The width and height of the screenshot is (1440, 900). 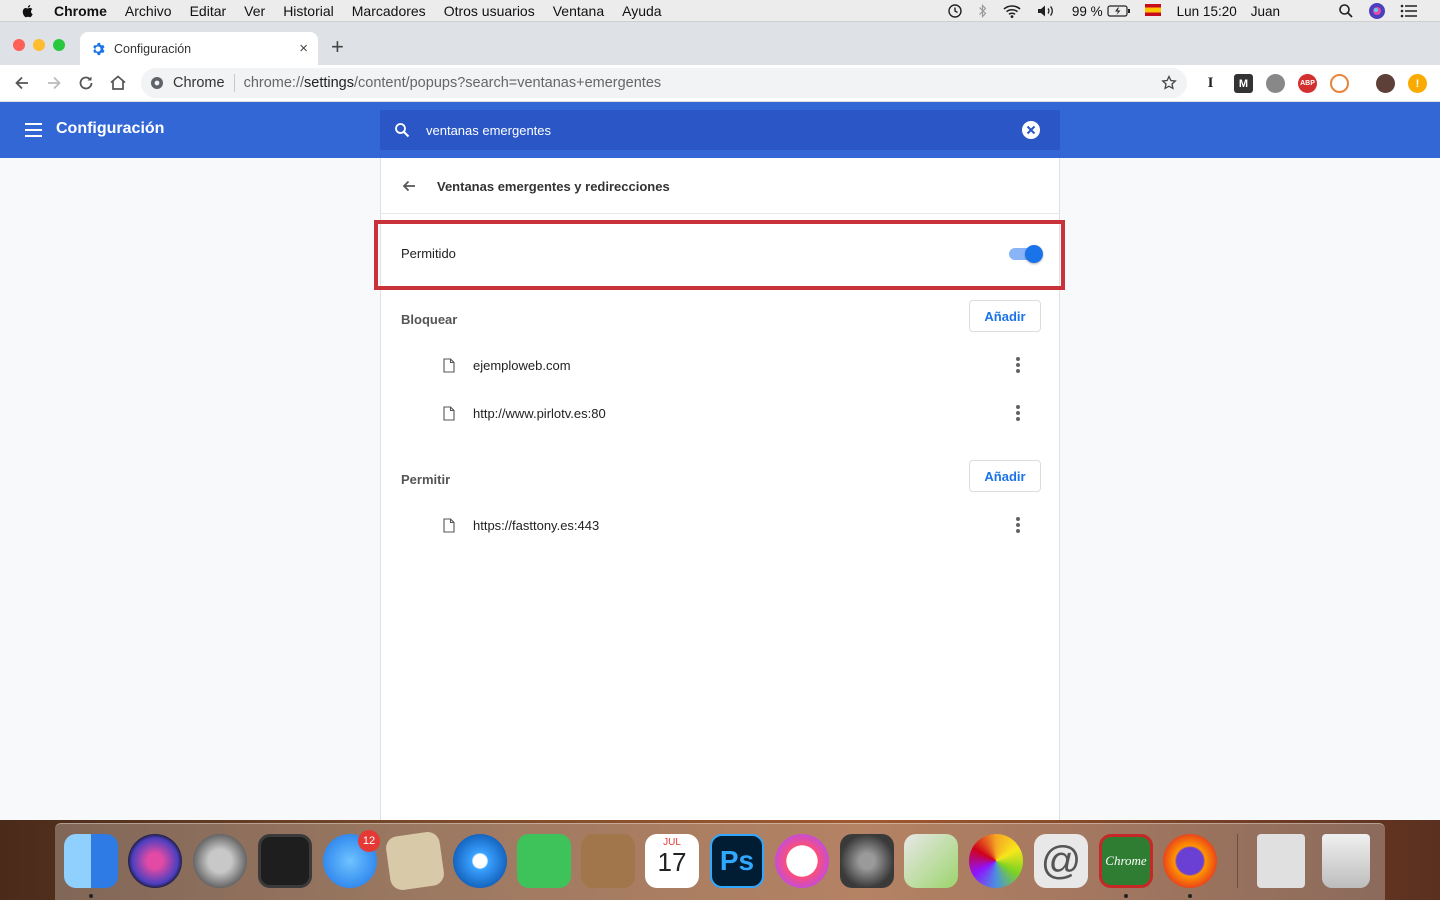 What do you see at coordinates (1417, 83) in the screenshot?
I see `chrome-update-alert-icon: !` at bounding box center [1417, 83].